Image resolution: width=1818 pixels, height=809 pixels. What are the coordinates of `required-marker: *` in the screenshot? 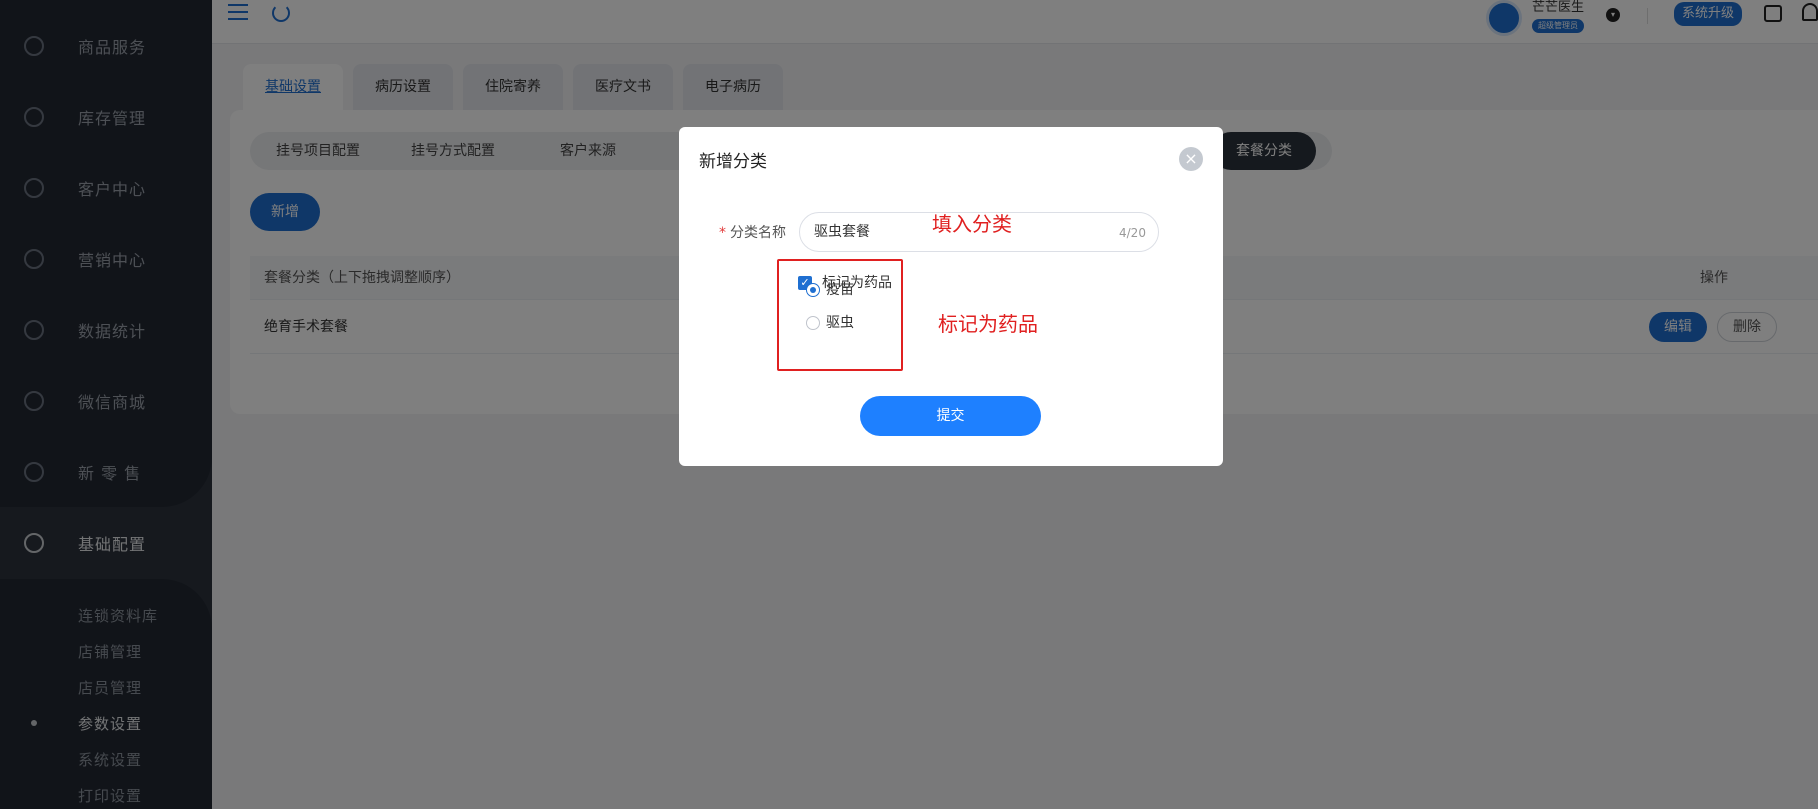 It's located at (722, 233).